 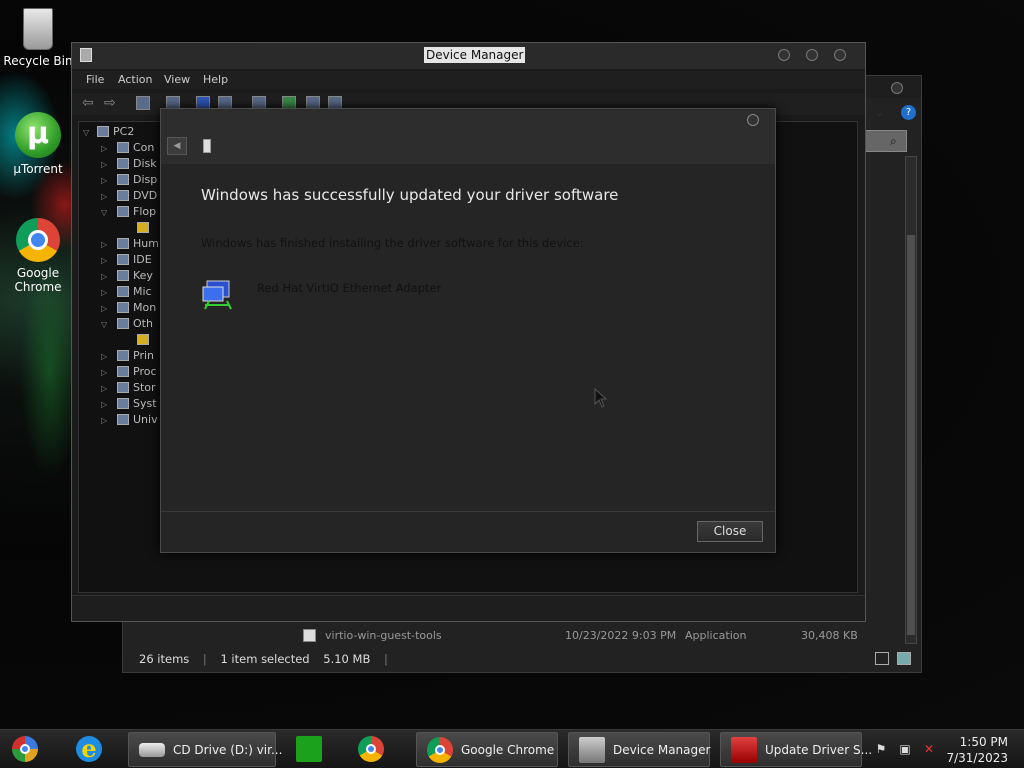 What do you see at coordinates (38, 61) in the screenshot?
I see `desktop-icon-label: Recycle Bin` at bounding box center [38, 61].